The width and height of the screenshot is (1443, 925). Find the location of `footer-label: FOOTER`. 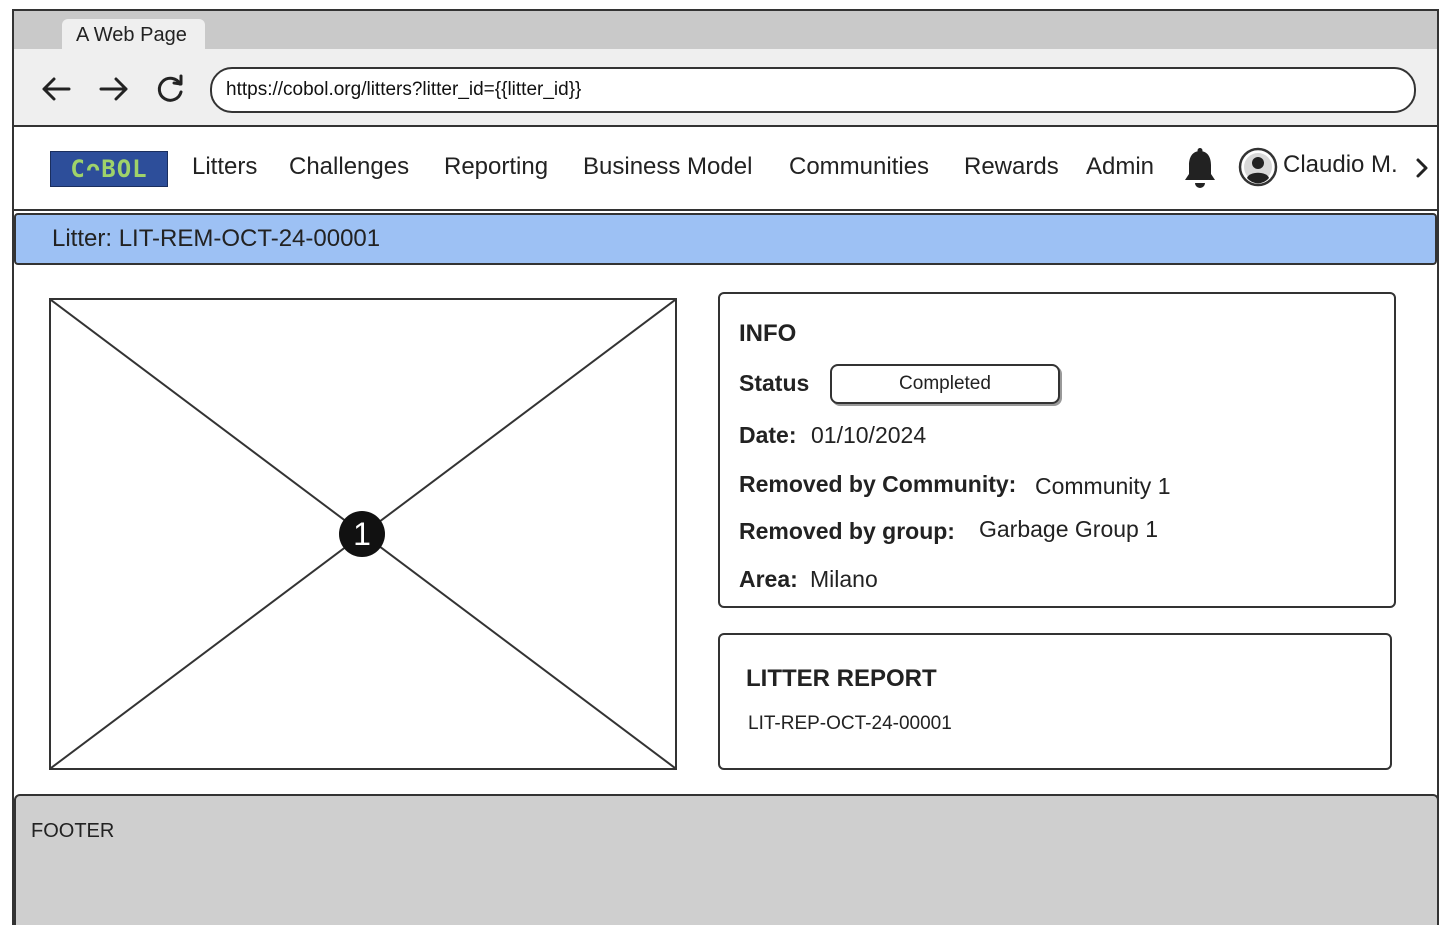

footer-label: FOOTER is located at coordinates (73, 831).